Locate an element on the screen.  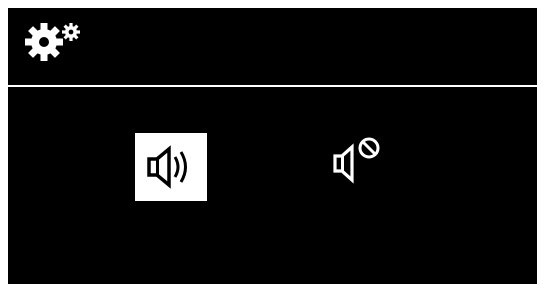
sound-mute-option is located at coordinates (357, 159).